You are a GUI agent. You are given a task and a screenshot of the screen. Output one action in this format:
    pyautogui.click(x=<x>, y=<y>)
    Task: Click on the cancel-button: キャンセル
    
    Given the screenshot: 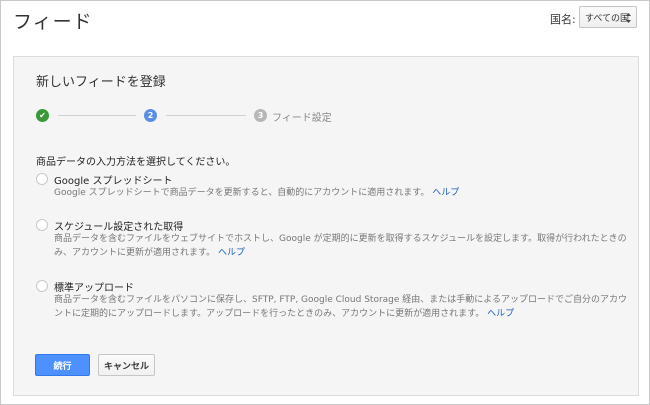 What is the action you would take?
    pyautogui.click(x=126, y=365)
    